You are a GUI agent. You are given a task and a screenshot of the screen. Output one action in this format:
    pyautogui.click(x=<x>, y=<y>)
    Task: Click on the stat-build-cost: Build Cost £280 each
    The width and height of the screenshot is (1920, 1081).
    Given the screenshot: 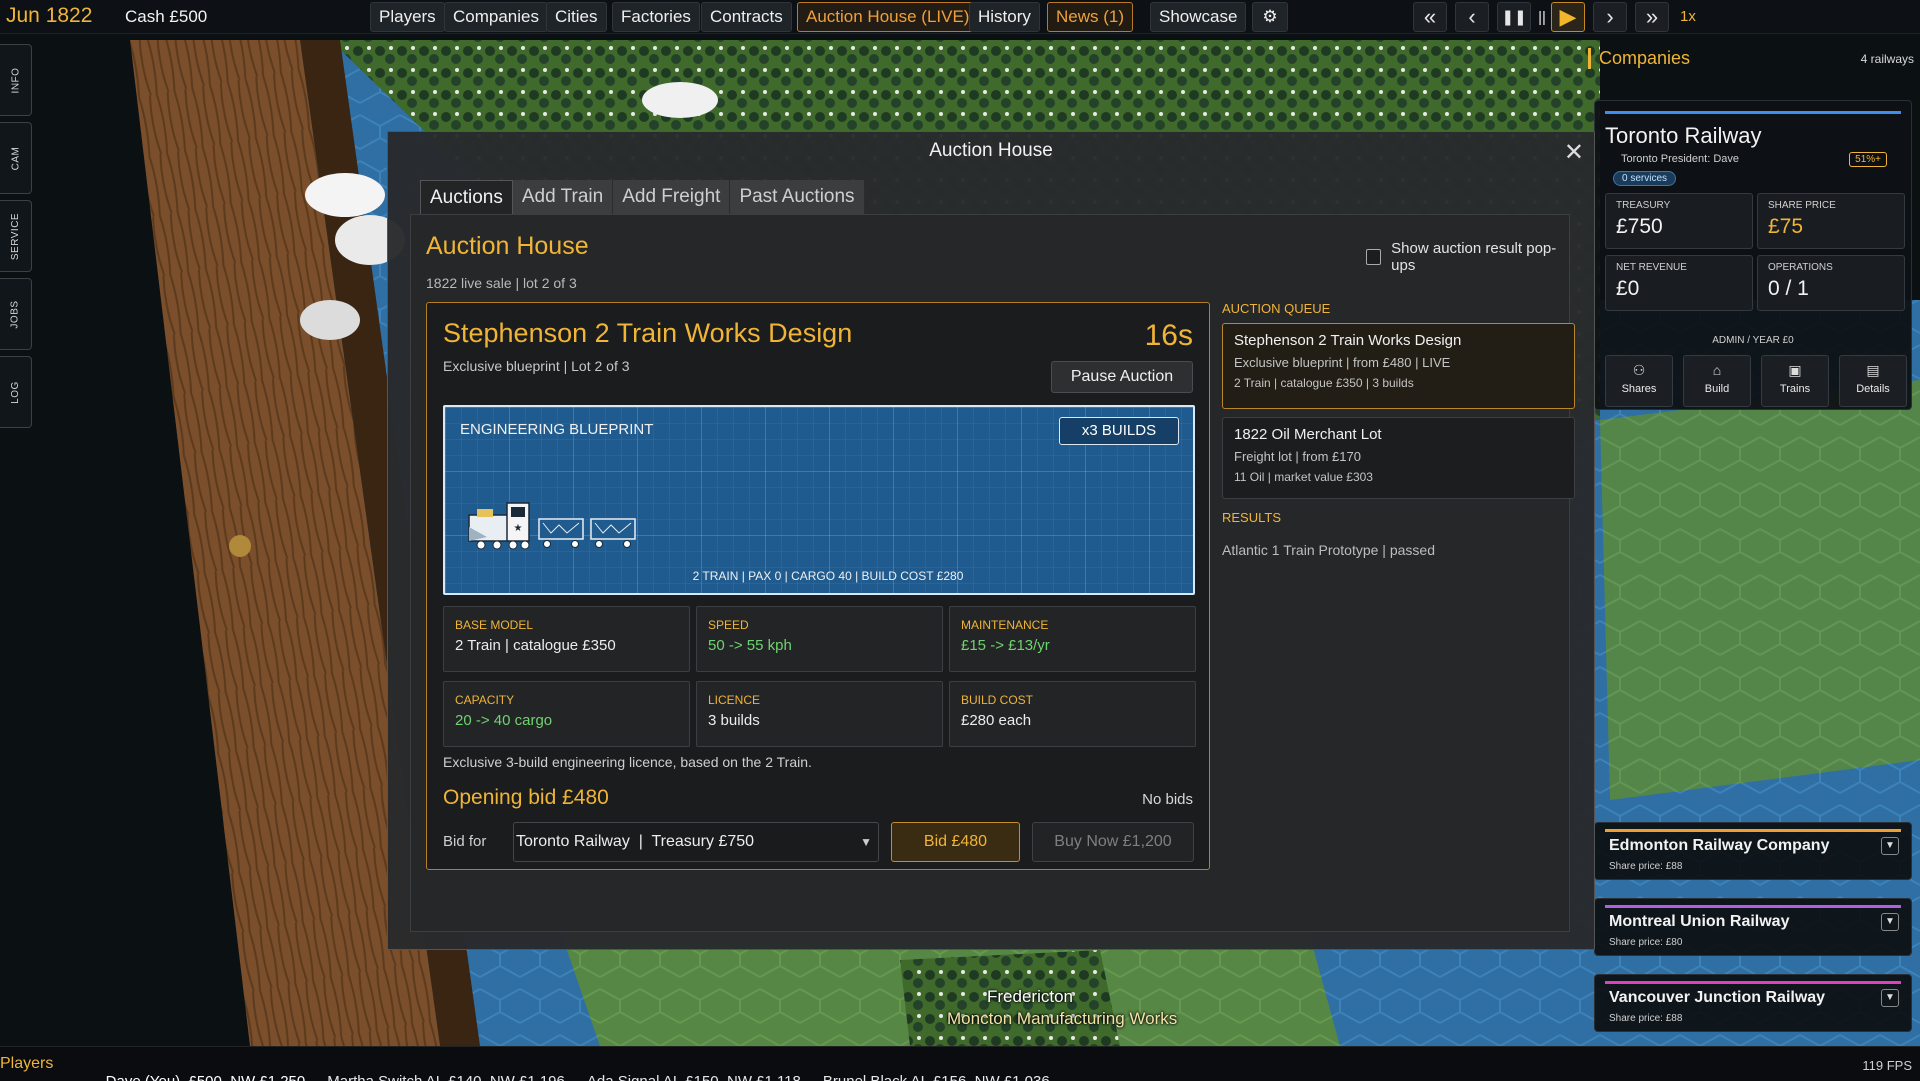 What is the action you would take?
    pyautogui.click(x=1072, y=714)
    